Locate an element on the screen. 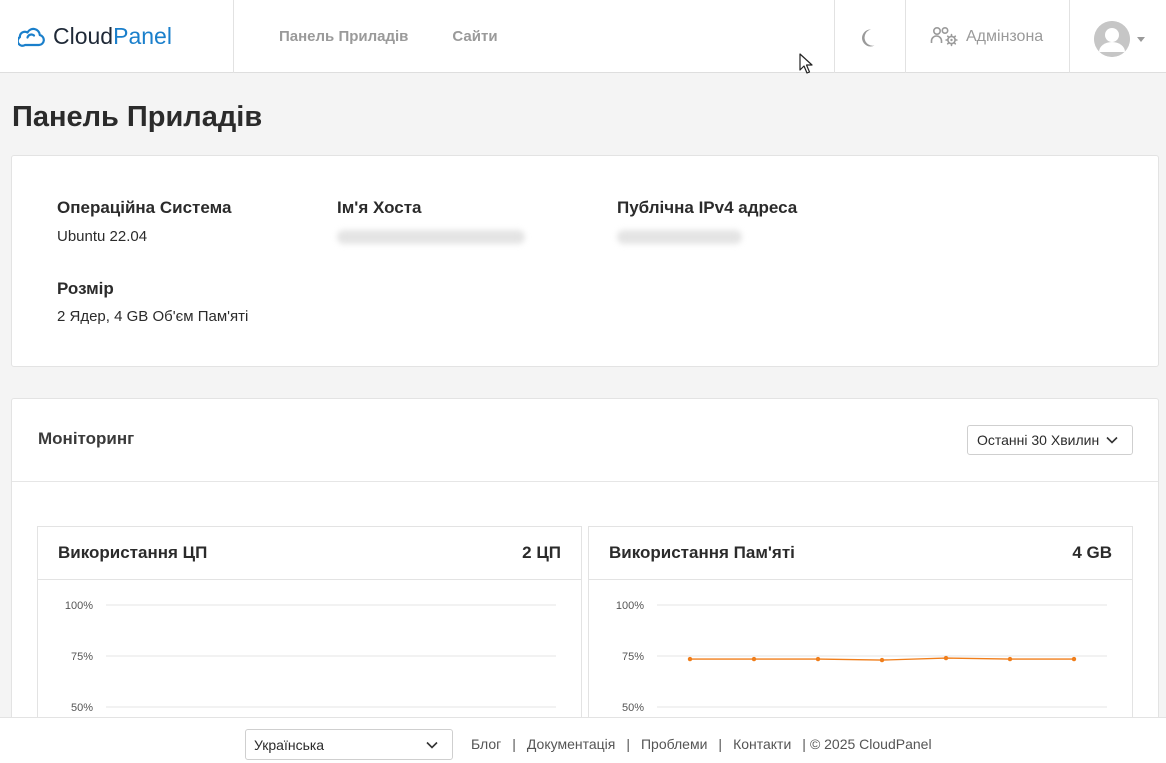 Image resolution: width=1166 pixels, height=763 pixels. user-menu is located at coordinates (1119, 39).